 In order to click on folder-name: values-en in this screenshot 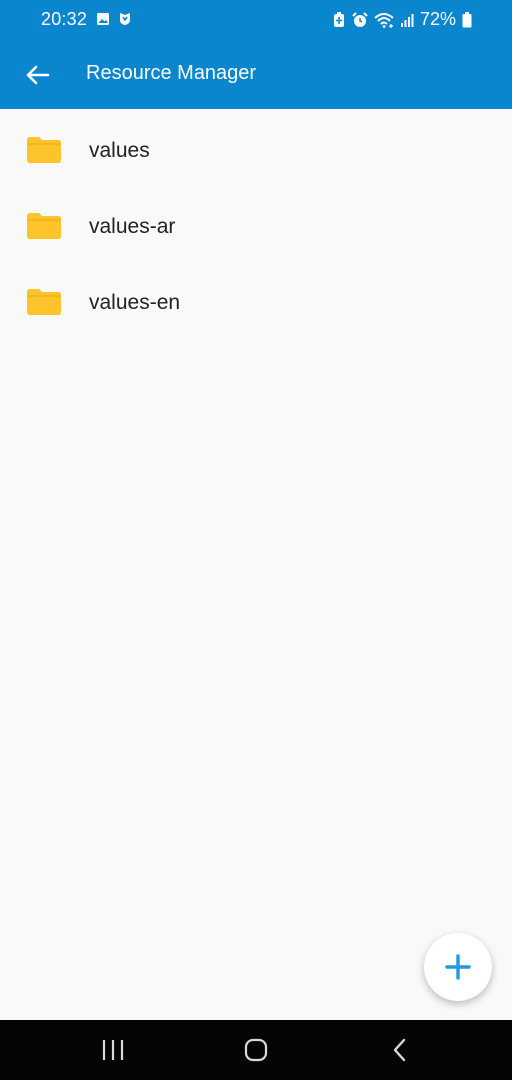, I will do `click(135, 302)`.